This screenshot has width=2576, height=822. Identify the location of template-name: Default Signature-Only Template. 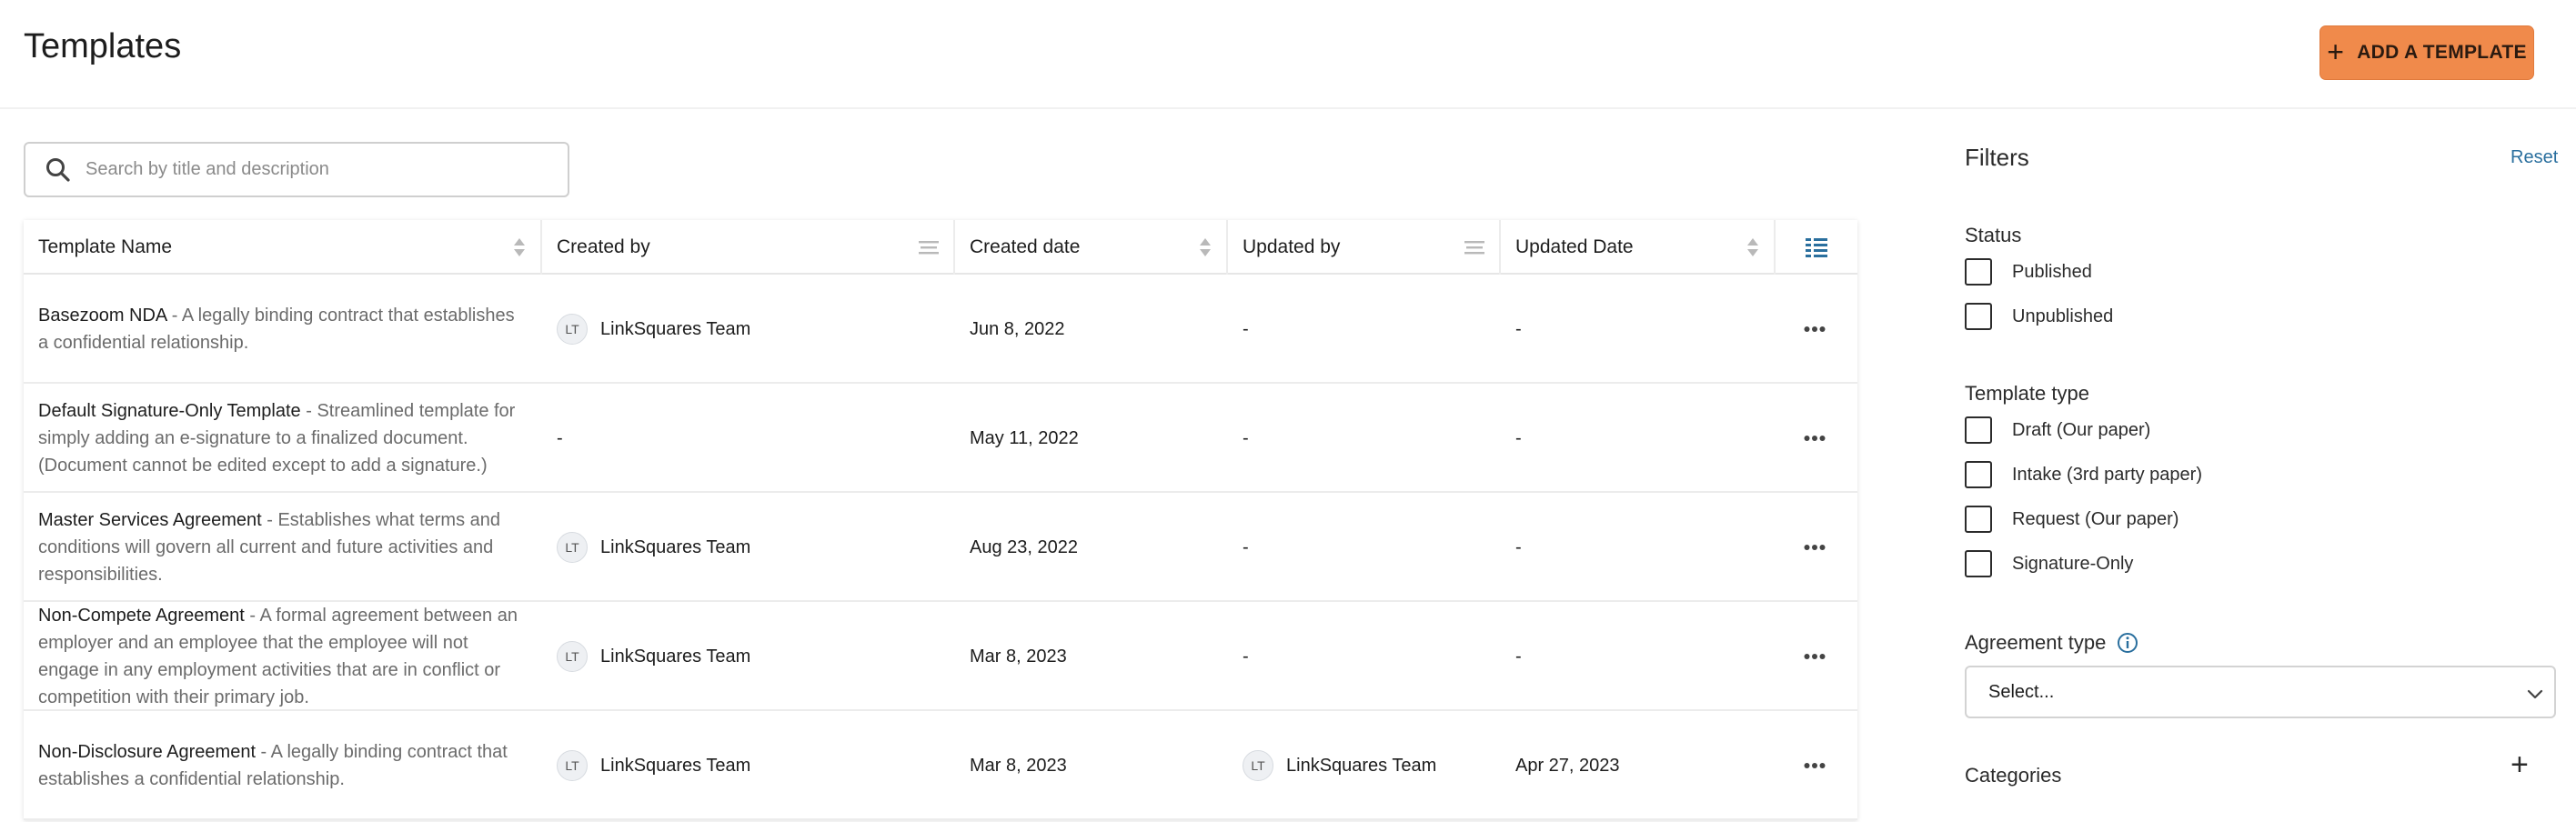
(169, 411).